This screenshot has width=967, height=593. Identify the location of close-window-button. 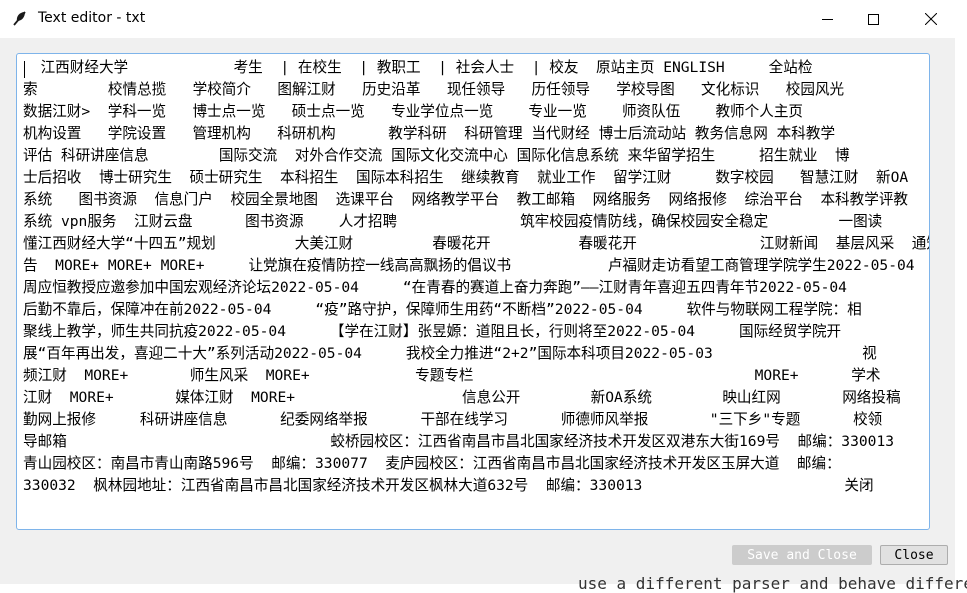
(931, 19).